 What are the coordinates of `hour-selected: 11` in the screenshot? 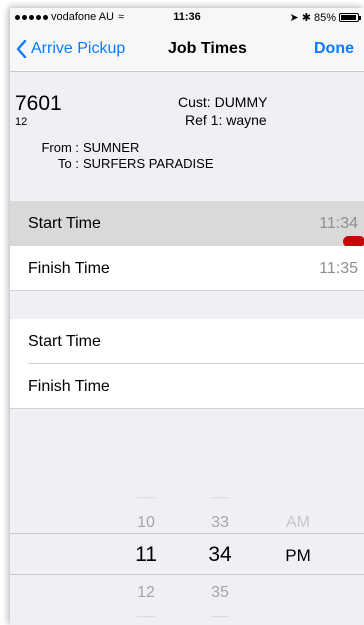 It's located at (146, 555).